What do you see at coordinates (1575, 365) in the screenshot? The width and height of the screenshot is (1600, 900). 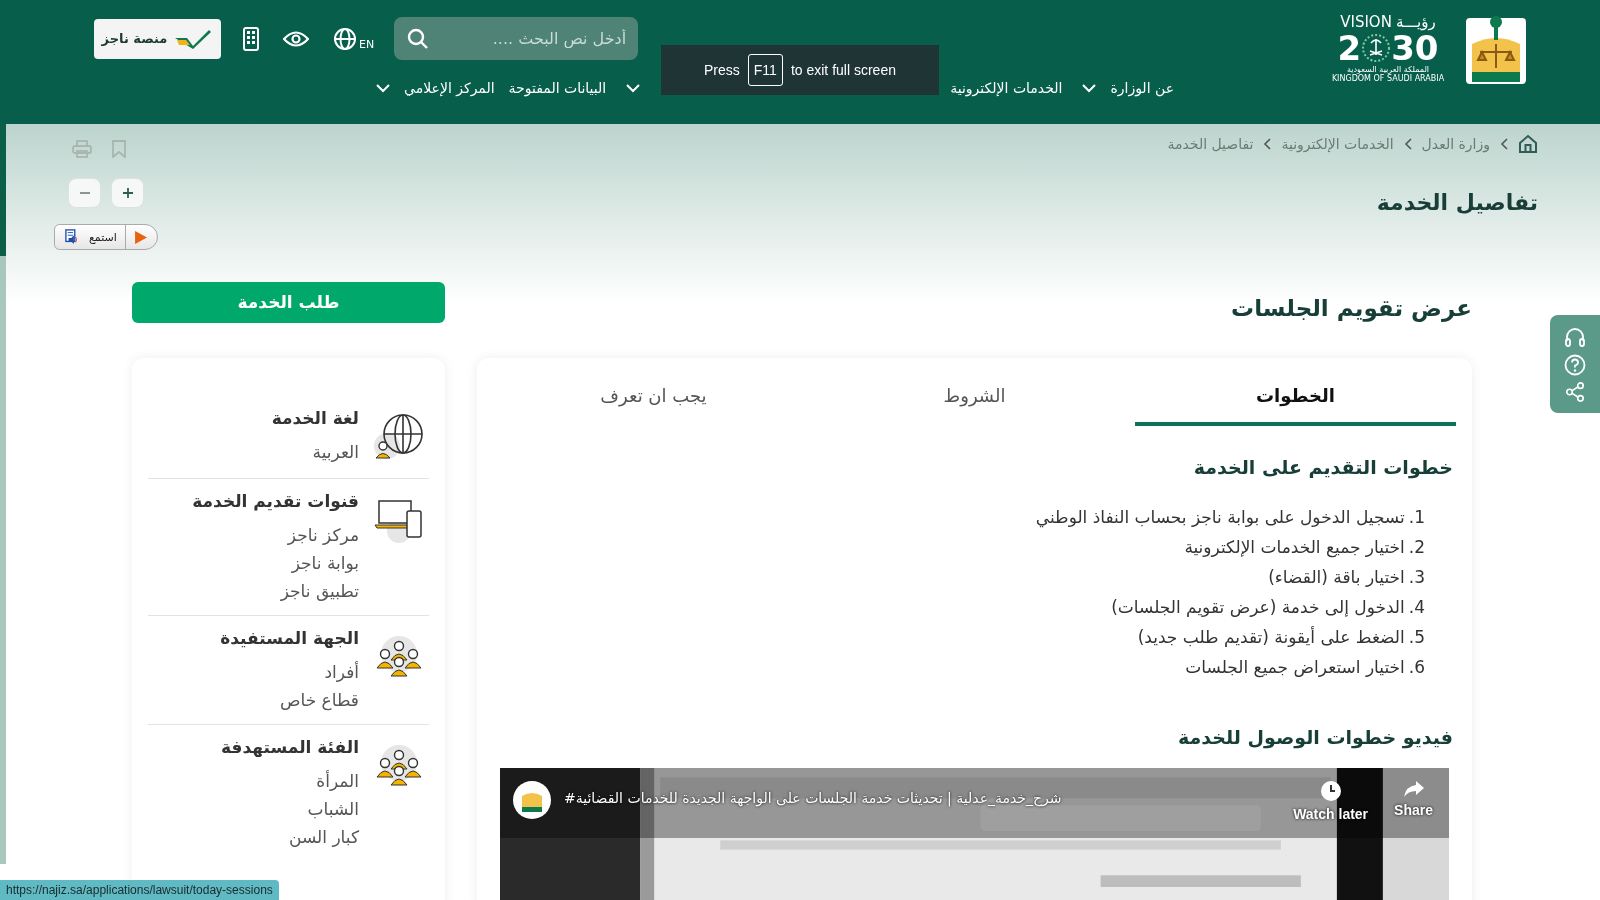 I see `help-icon` at bounding box center [1575, 365].